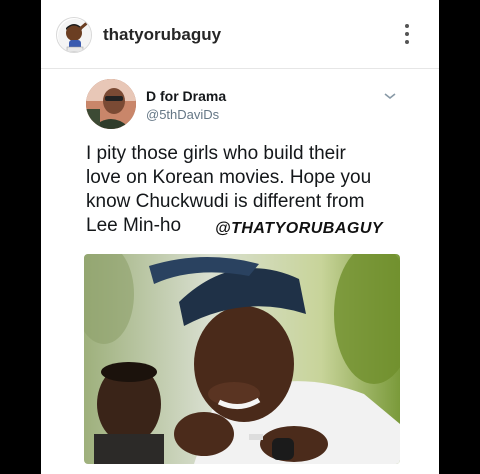 This screenshot has height=474, width=480. Describe the element at coordinates (390, 94) in the screenshot. I see `chevron-down-icon` at that location.